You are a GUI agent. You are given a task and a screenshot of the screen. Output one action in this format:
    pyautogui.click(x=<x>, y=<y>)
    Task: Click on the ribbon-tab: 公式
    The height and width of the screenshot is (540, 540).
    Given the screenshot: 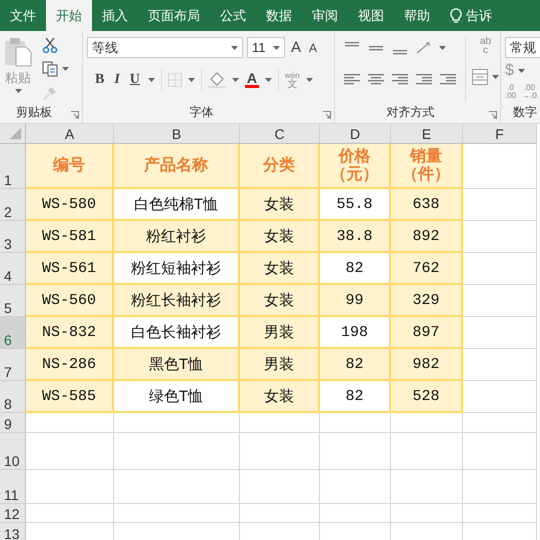 What is the action you would take?
    pyautogui.click(x=233, y=15)
    